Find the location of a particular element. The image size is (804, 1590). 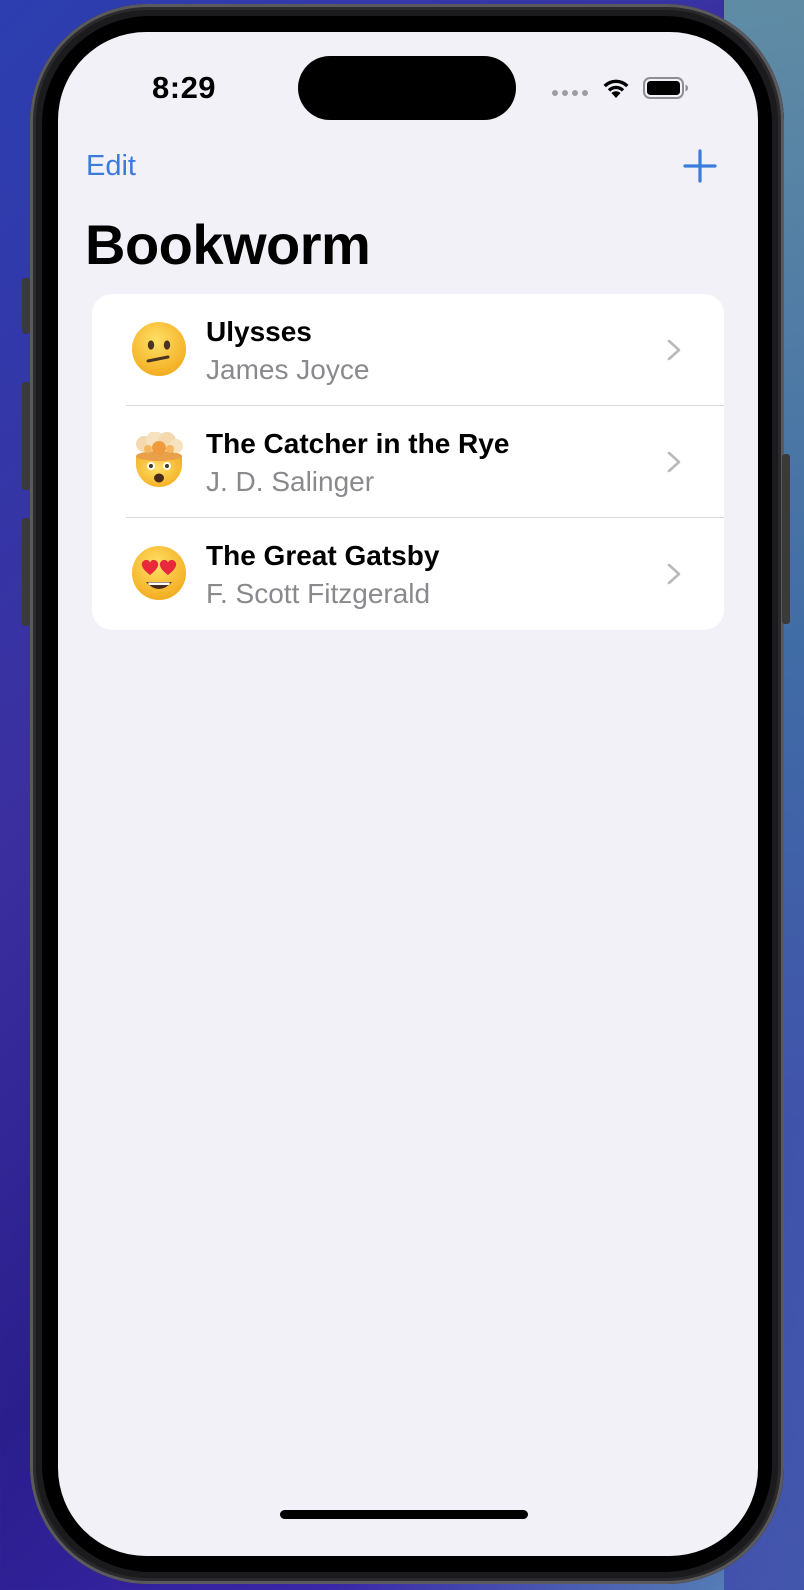

book-text: The Catcher in the Rye J. D. Salinger is located at coordinates (357, 464).